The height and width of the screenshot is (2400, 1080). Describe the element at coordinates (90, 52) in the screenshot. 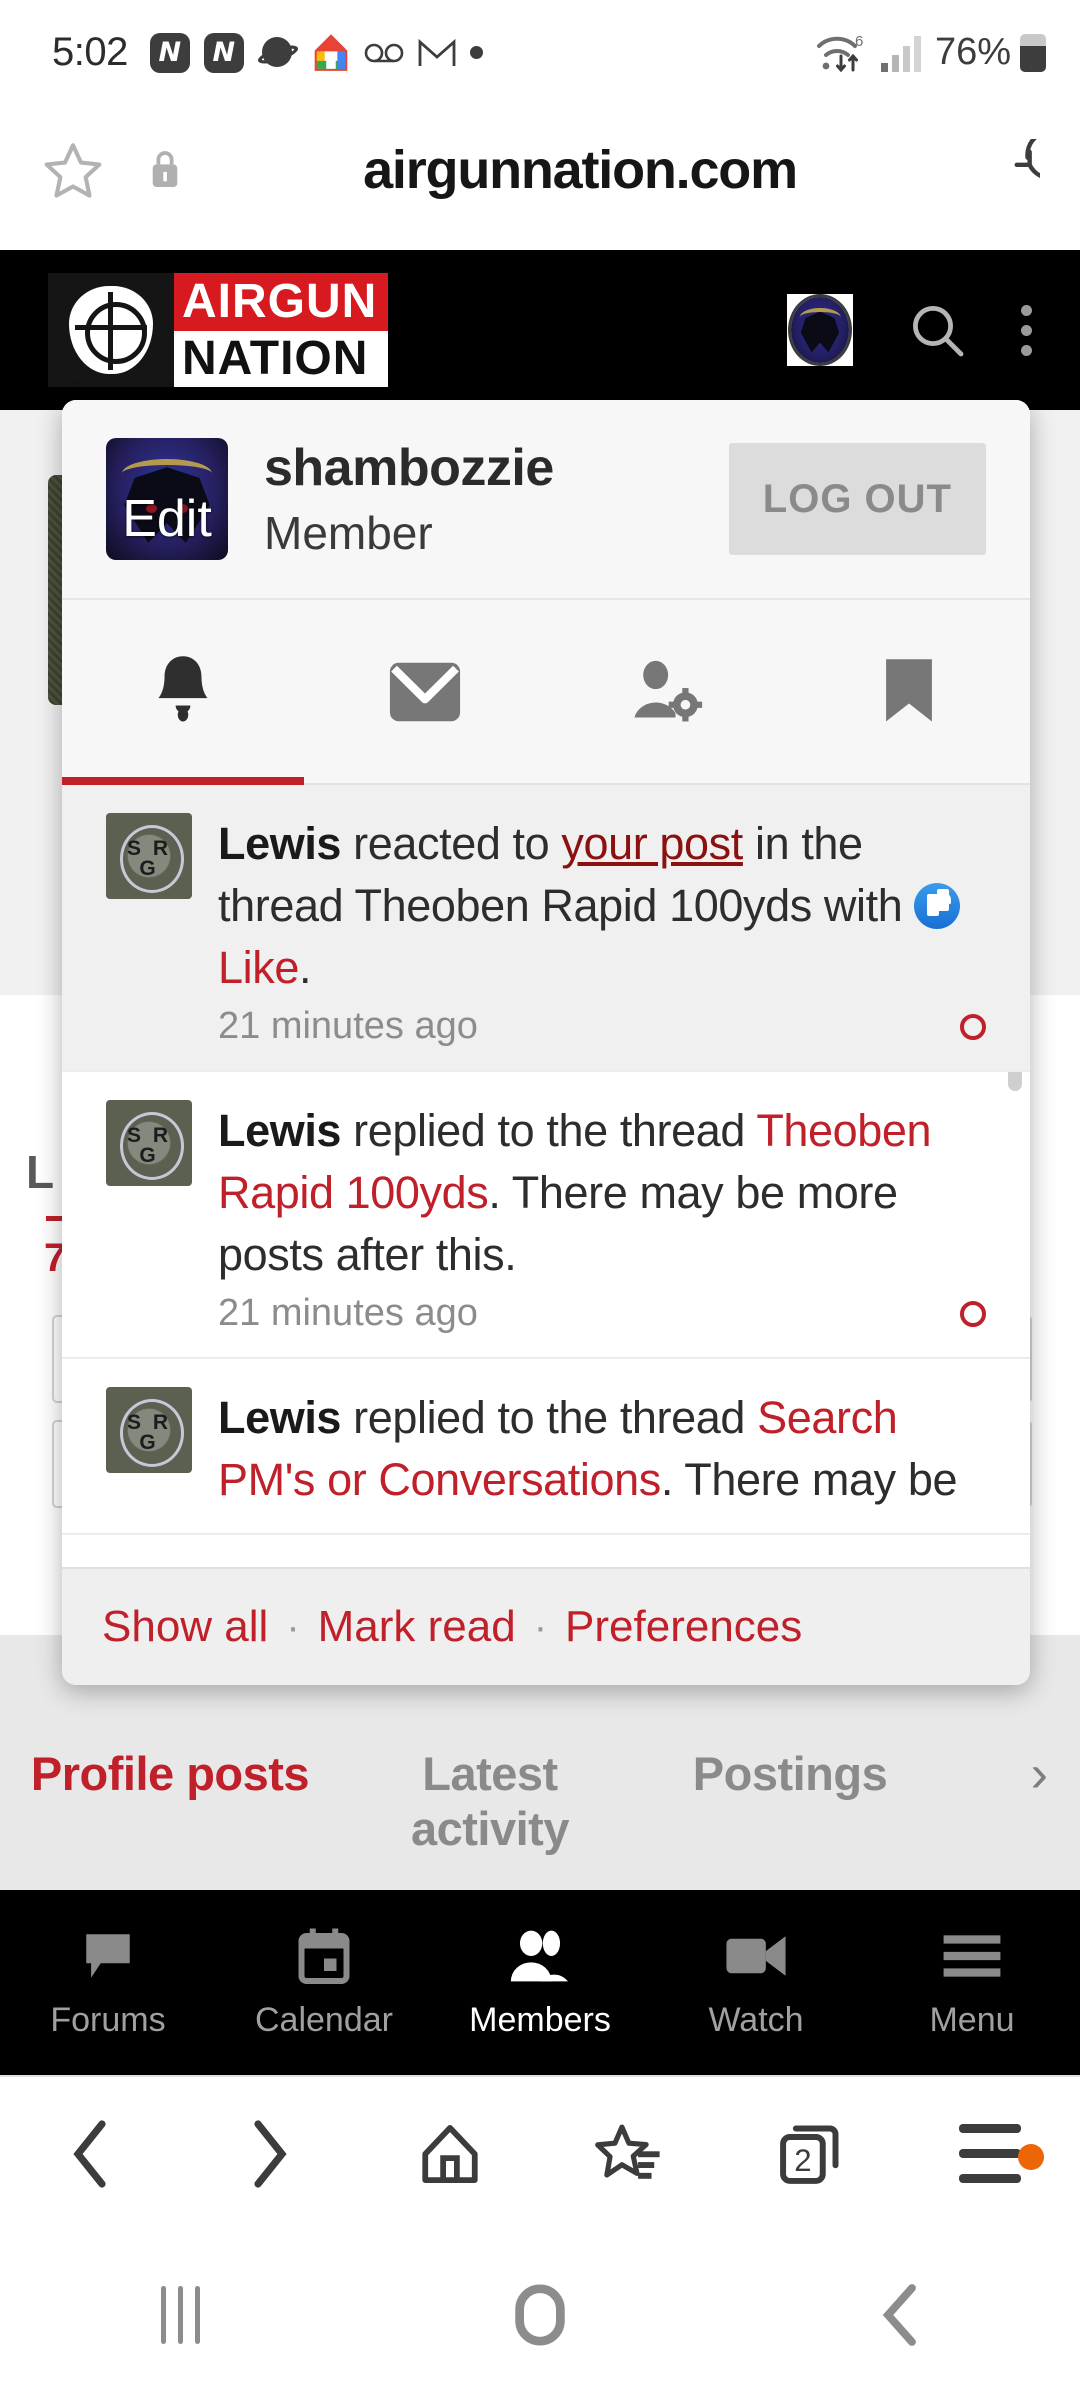

I see `status-bar-clock: 5:02` at that location.